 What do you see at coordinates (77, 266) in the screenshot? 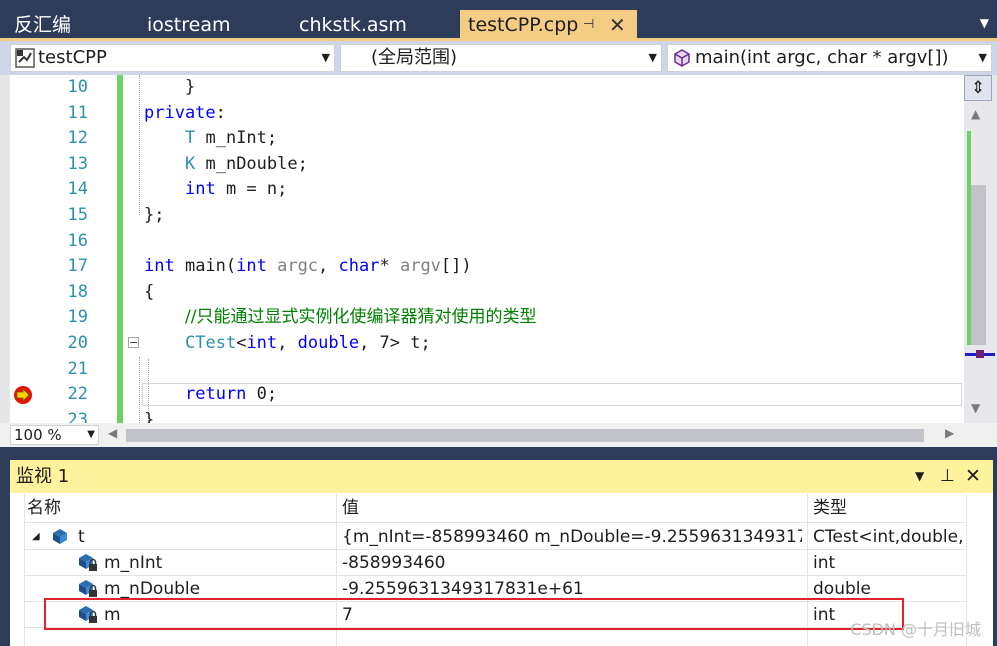
I see `line-number: 17` at bounding box center [77, 266].